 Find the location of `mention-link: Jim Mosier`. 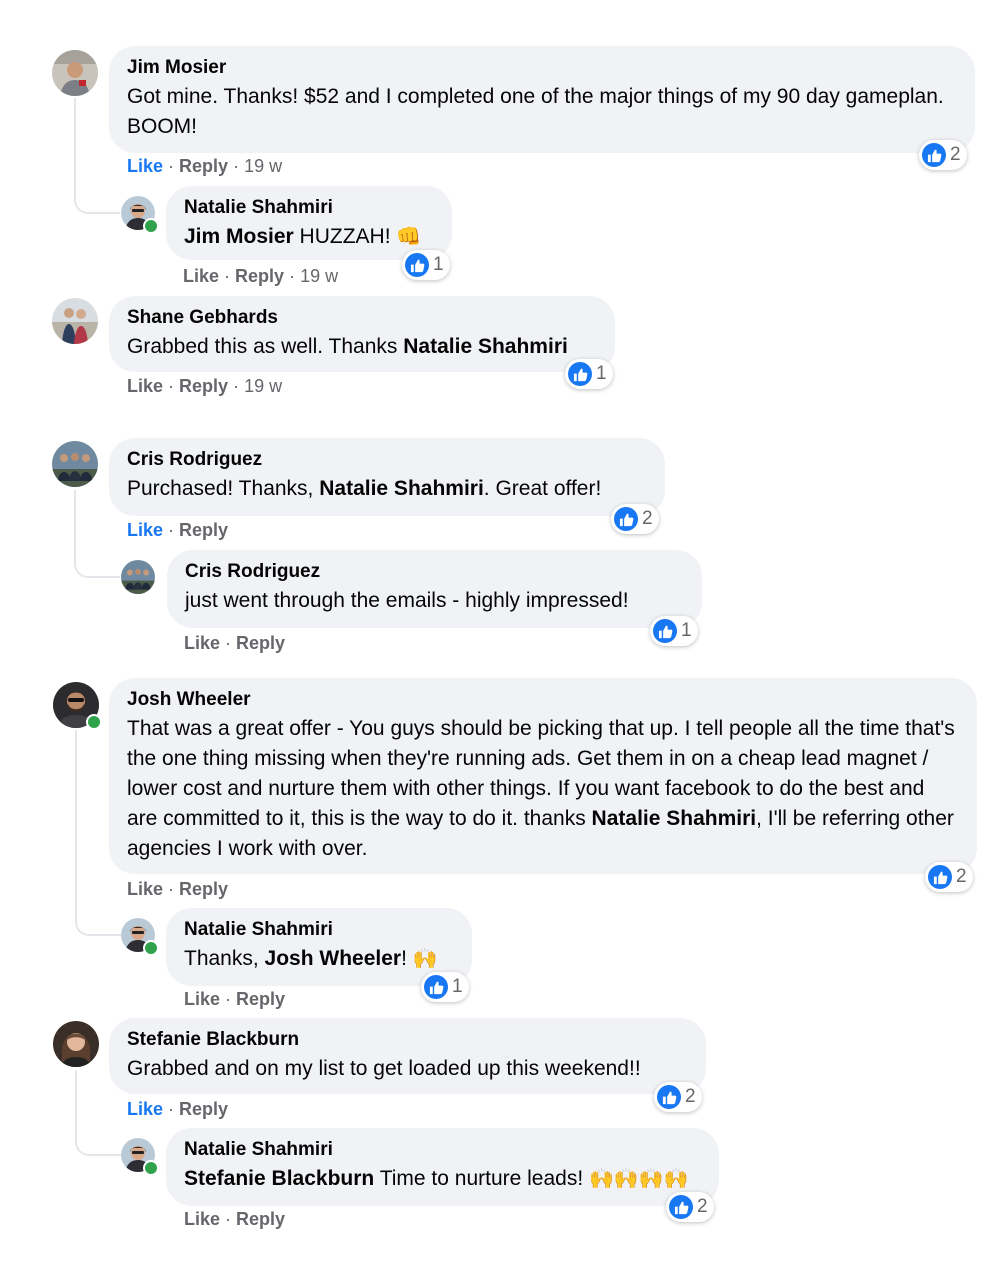

mention-link: Jim Mosier is located at coordinates (239, 236).